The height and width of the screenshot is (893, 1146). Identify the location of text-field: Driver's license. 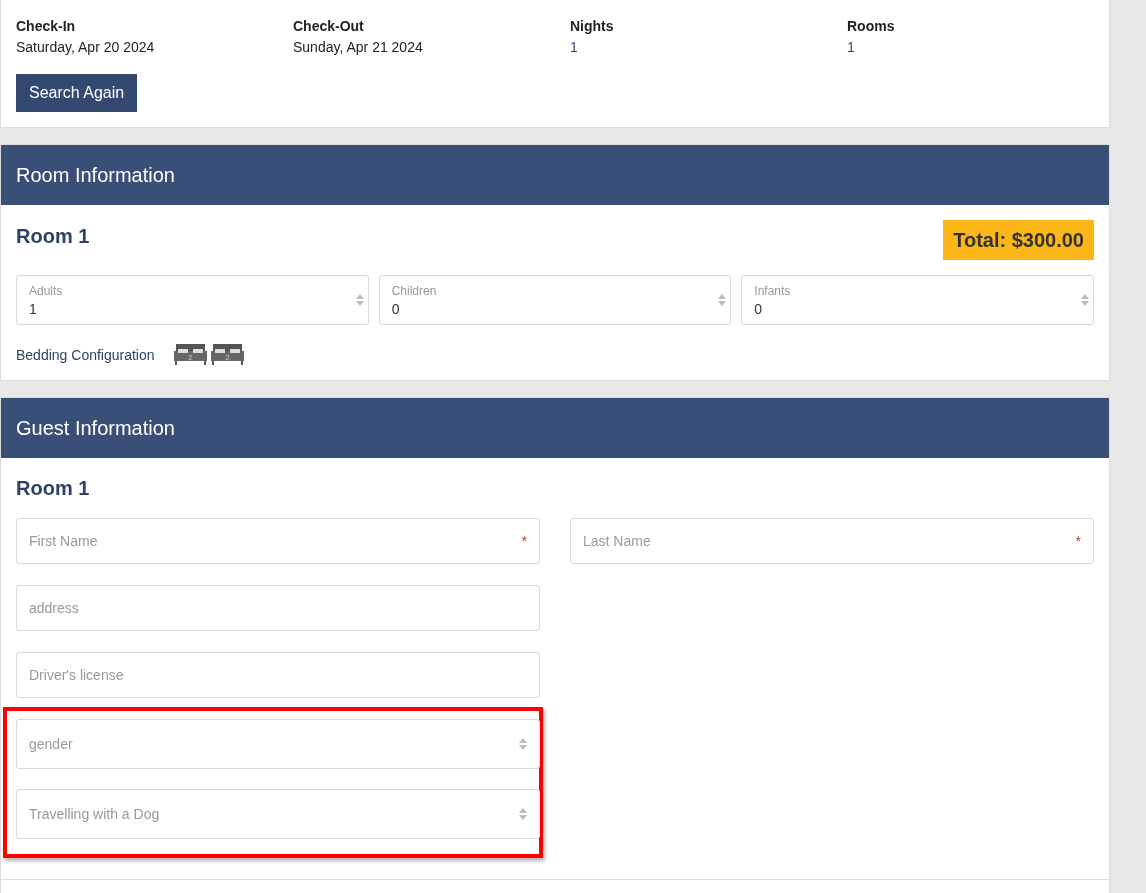
(278, 675).